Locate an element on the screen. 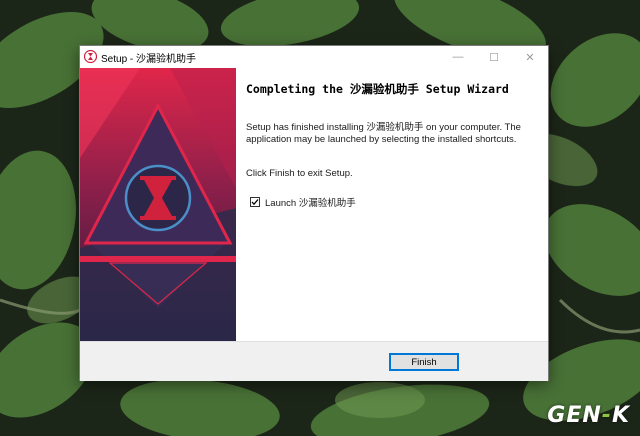  close-icon: ✕ is located at coordinates (530, 57).